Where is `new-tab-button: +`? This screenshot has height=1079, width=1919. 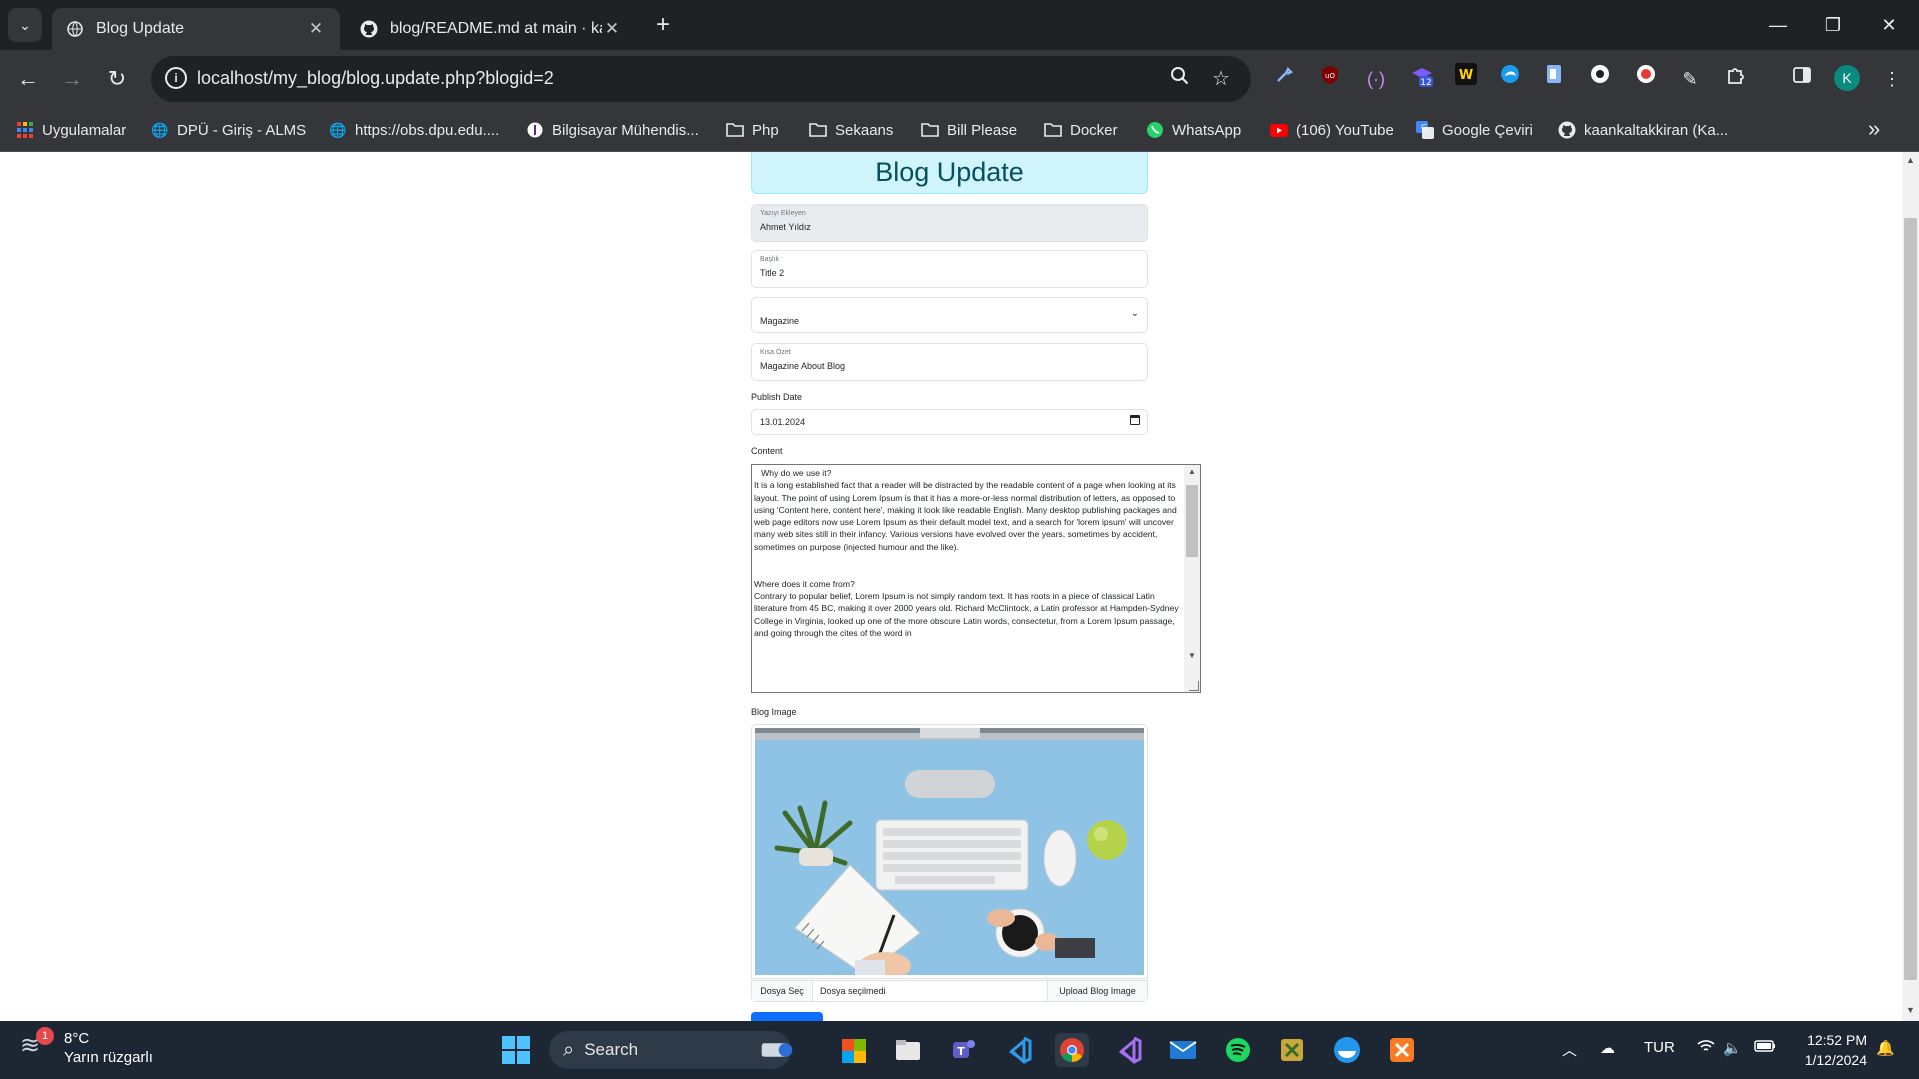
new-tab-button: + is located at coordinates (663, 25).